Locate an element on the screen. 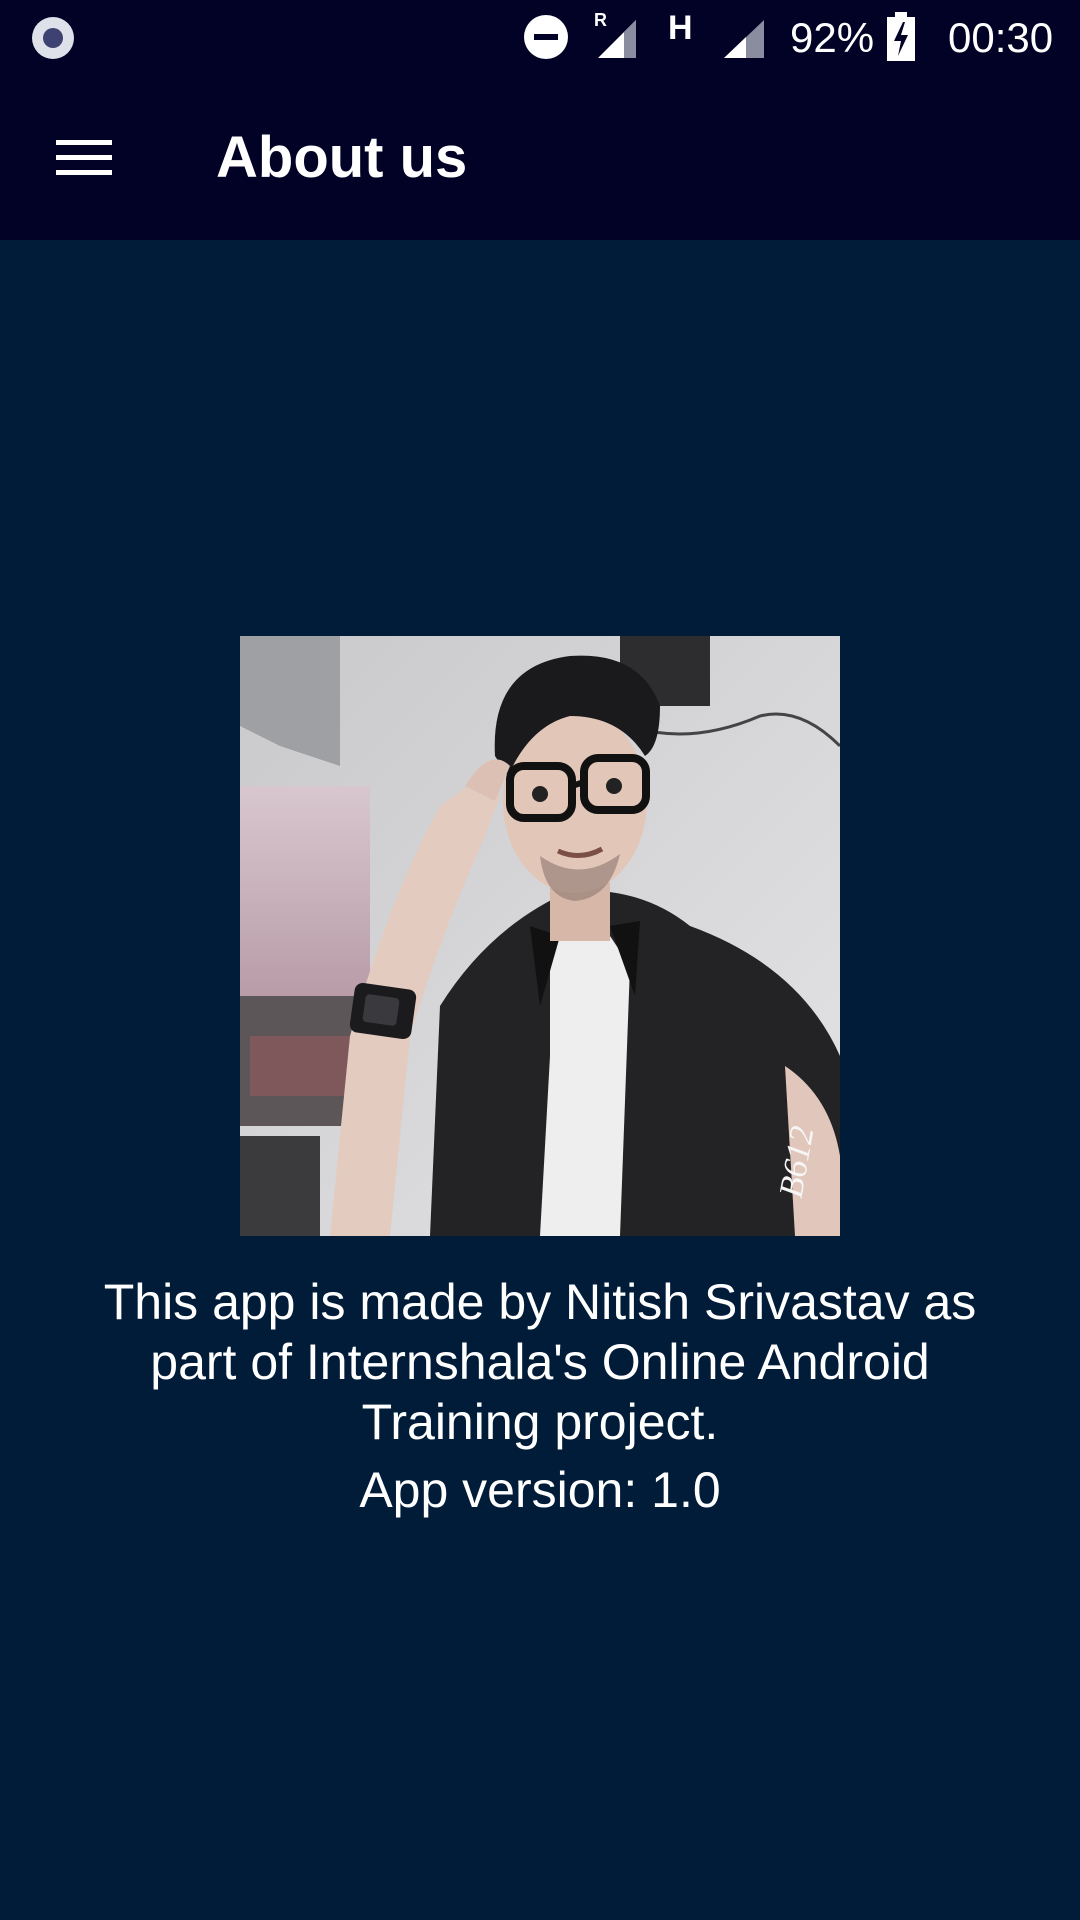  status-bar: R H 92% 00:30 is located at coordinates (540, 37).